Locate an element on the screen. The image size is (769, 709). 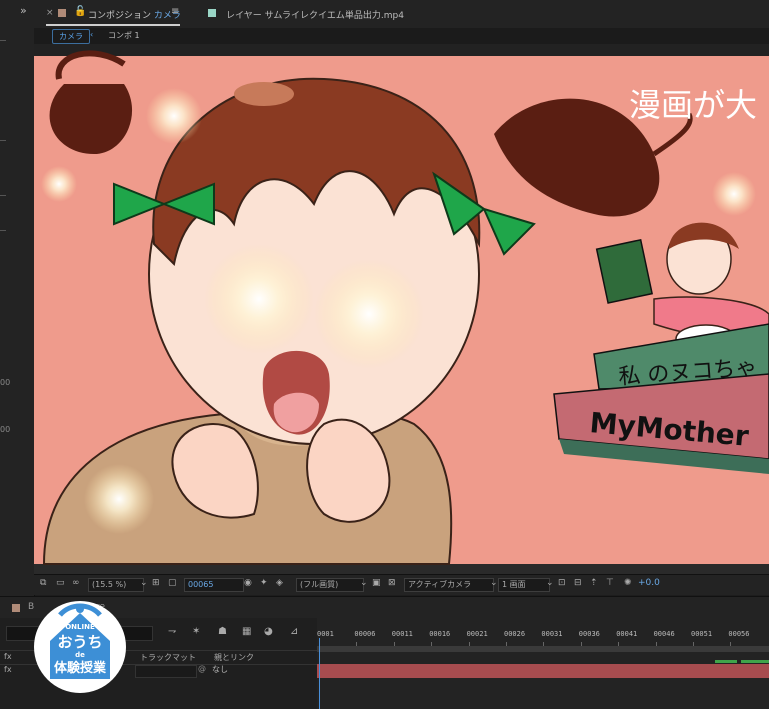
tab-composition-camera: コンポジション カメラ is located at coordinates (134, 14).